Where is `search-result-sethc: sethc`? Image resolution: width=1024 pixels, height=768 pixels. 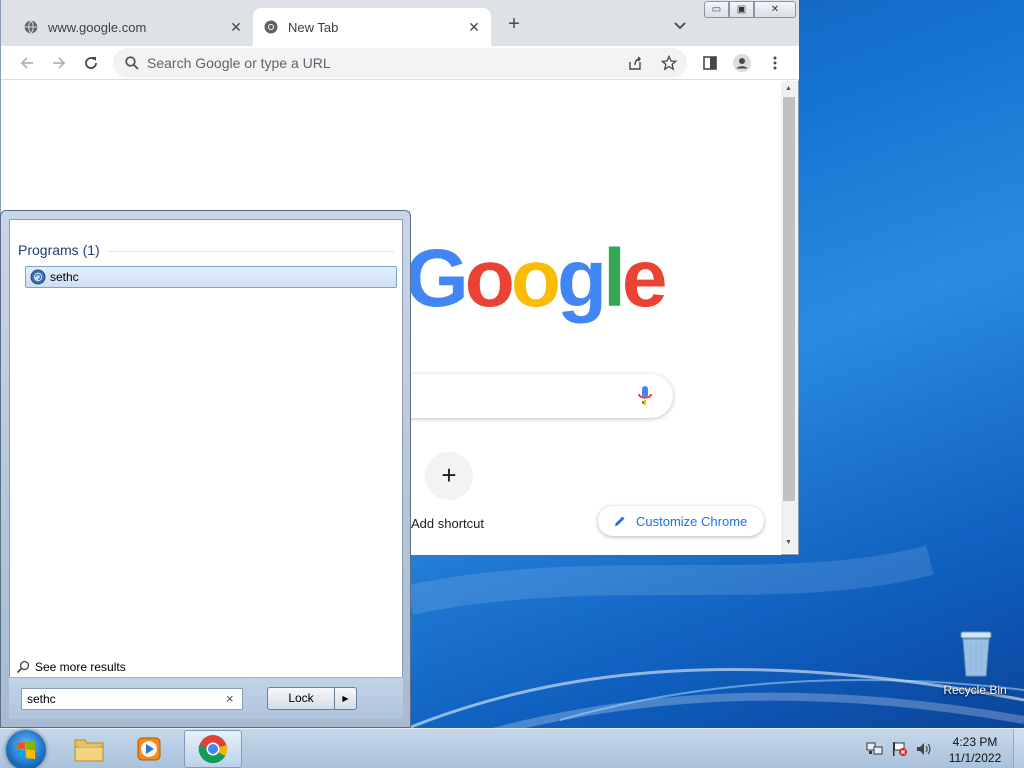 search-result-sethc: sethc is located at coordinates (211, 277).